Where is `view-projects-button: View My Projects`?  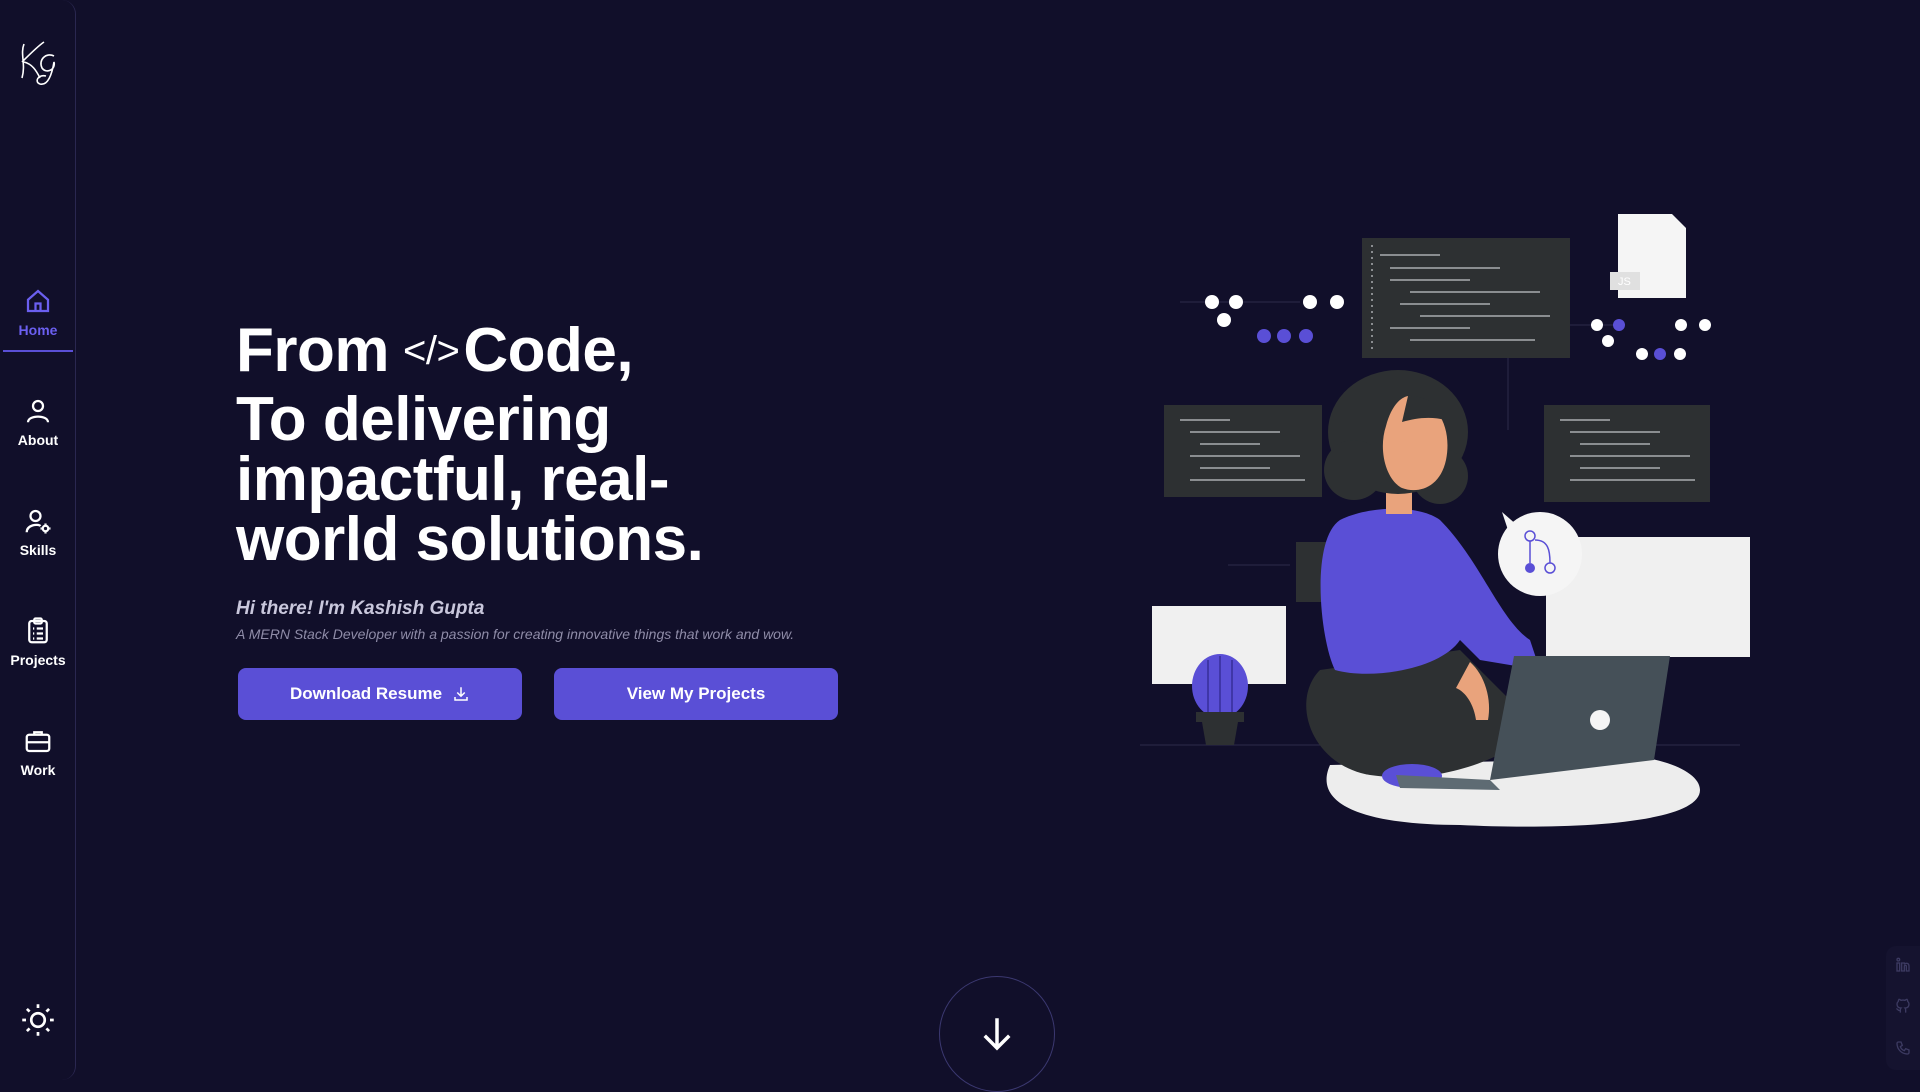 view-projects-button: View My Projects is located at coordinates (696, 694).